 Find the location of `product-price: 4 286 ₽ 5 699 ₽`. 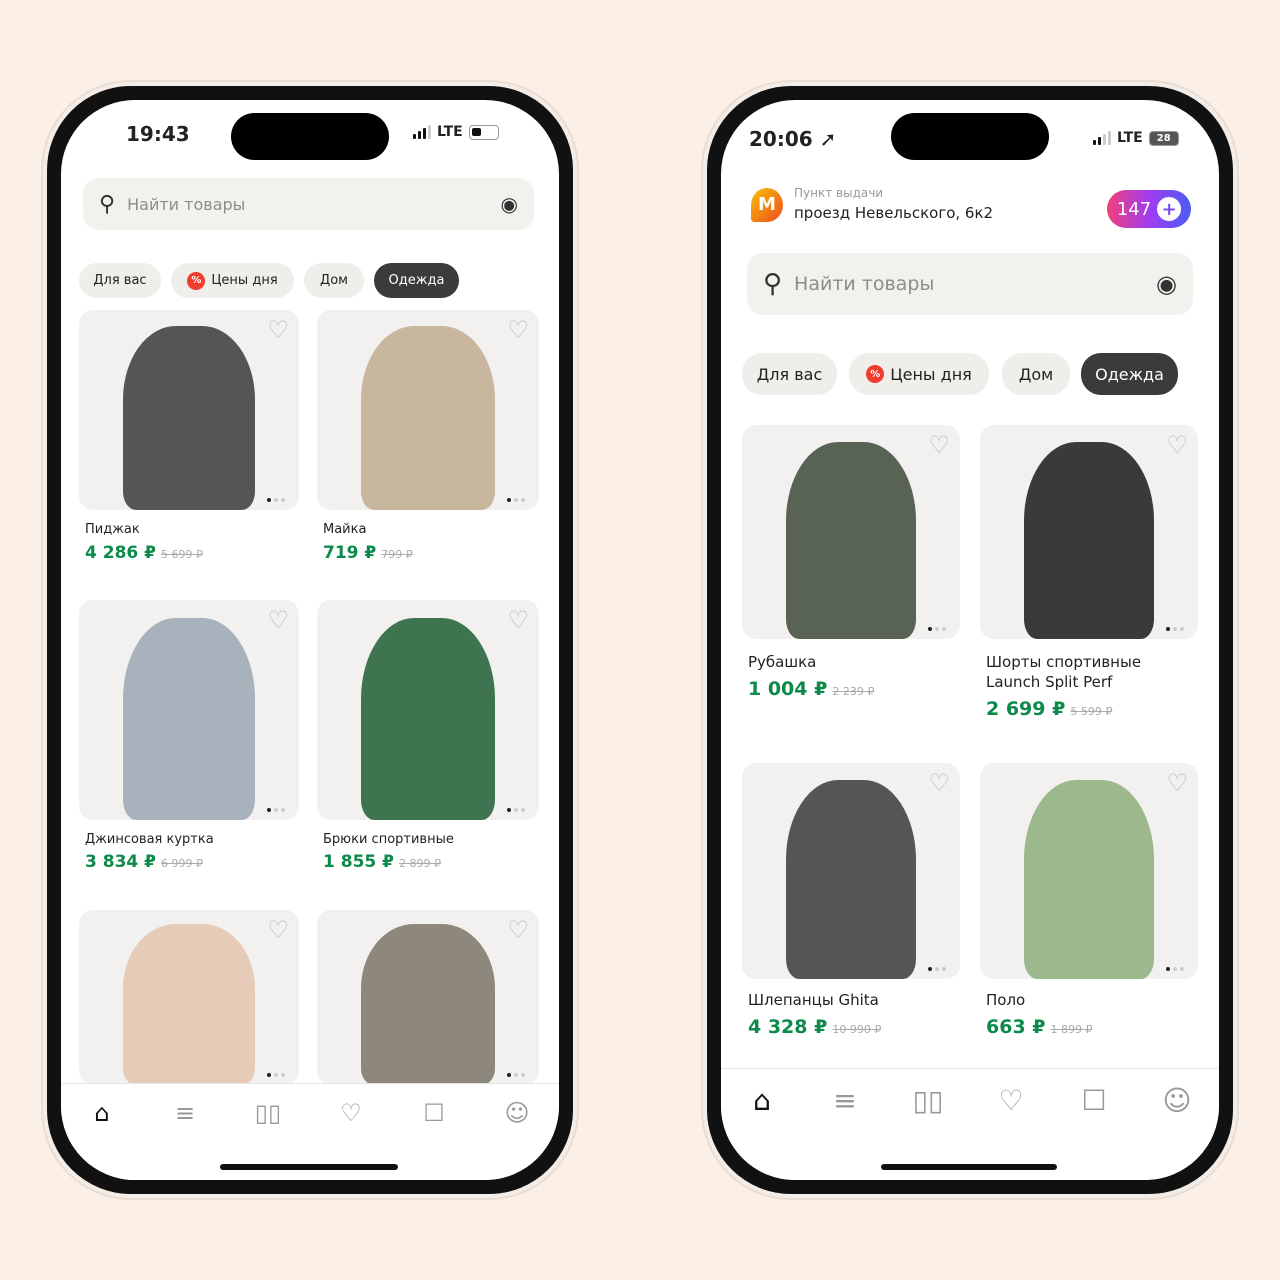

product-price: 4 286 ₽ 5 699 ₽ is located at coordinates (144, 553).